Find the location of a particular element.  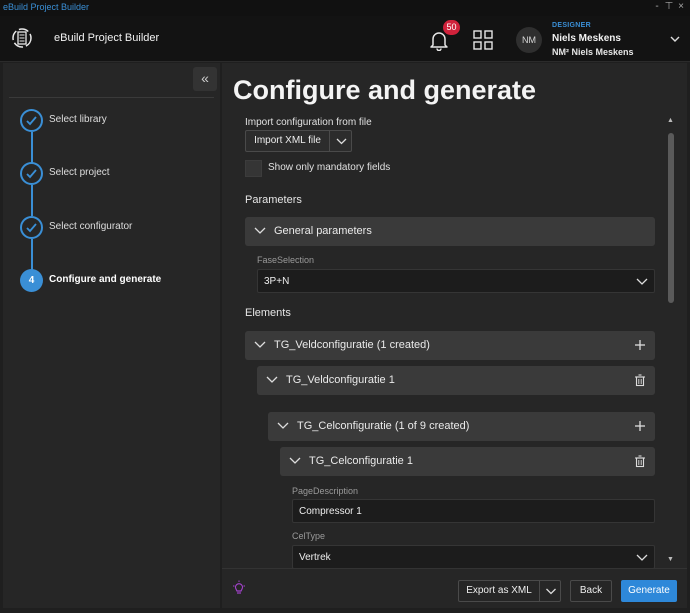

generate-button: Generate is located at coordinates (649, 591).